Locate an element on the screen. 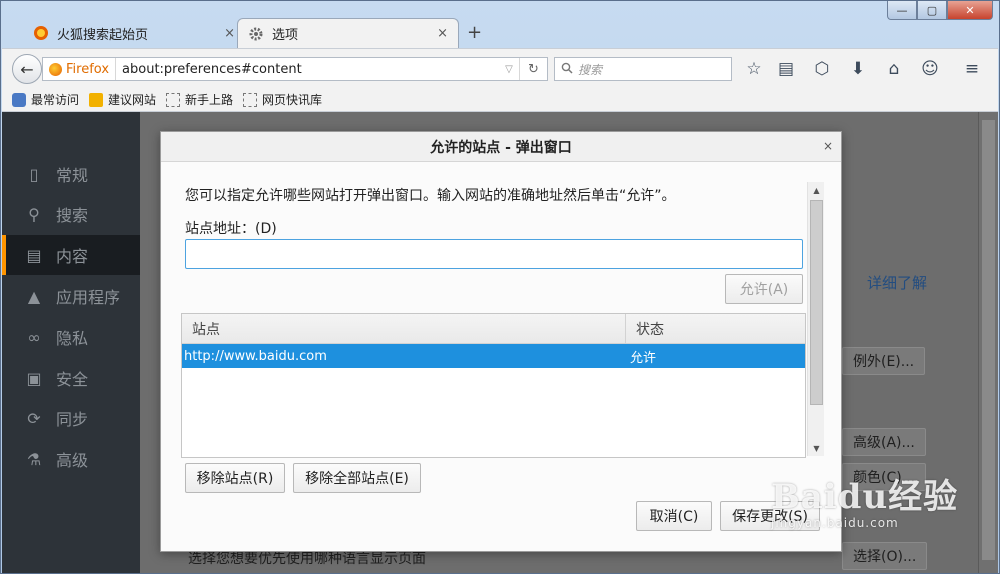 The height and width of the screenshot is (574, 1000). watermark-main: Baidu经验 is located at coordinates (865, 497).